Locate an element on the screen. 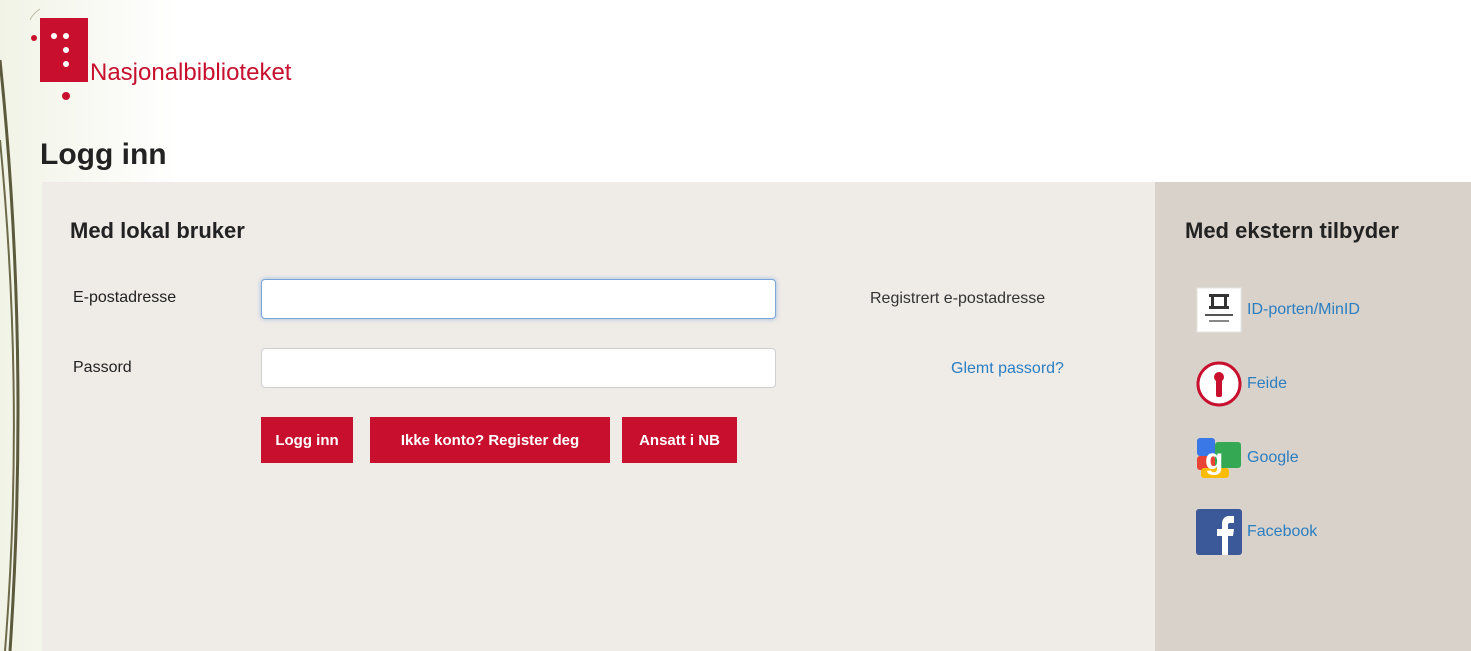 The height and width of the screenshot is (651, 1471). page-title: Logg inn is located at coordinates (103, 154).